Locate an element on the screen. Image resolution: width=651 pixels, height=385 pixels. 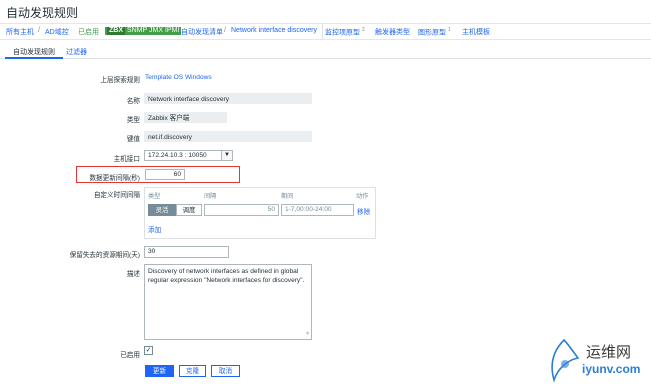
enabled-checkbox: ✓ is located at coordinates (148, 350).